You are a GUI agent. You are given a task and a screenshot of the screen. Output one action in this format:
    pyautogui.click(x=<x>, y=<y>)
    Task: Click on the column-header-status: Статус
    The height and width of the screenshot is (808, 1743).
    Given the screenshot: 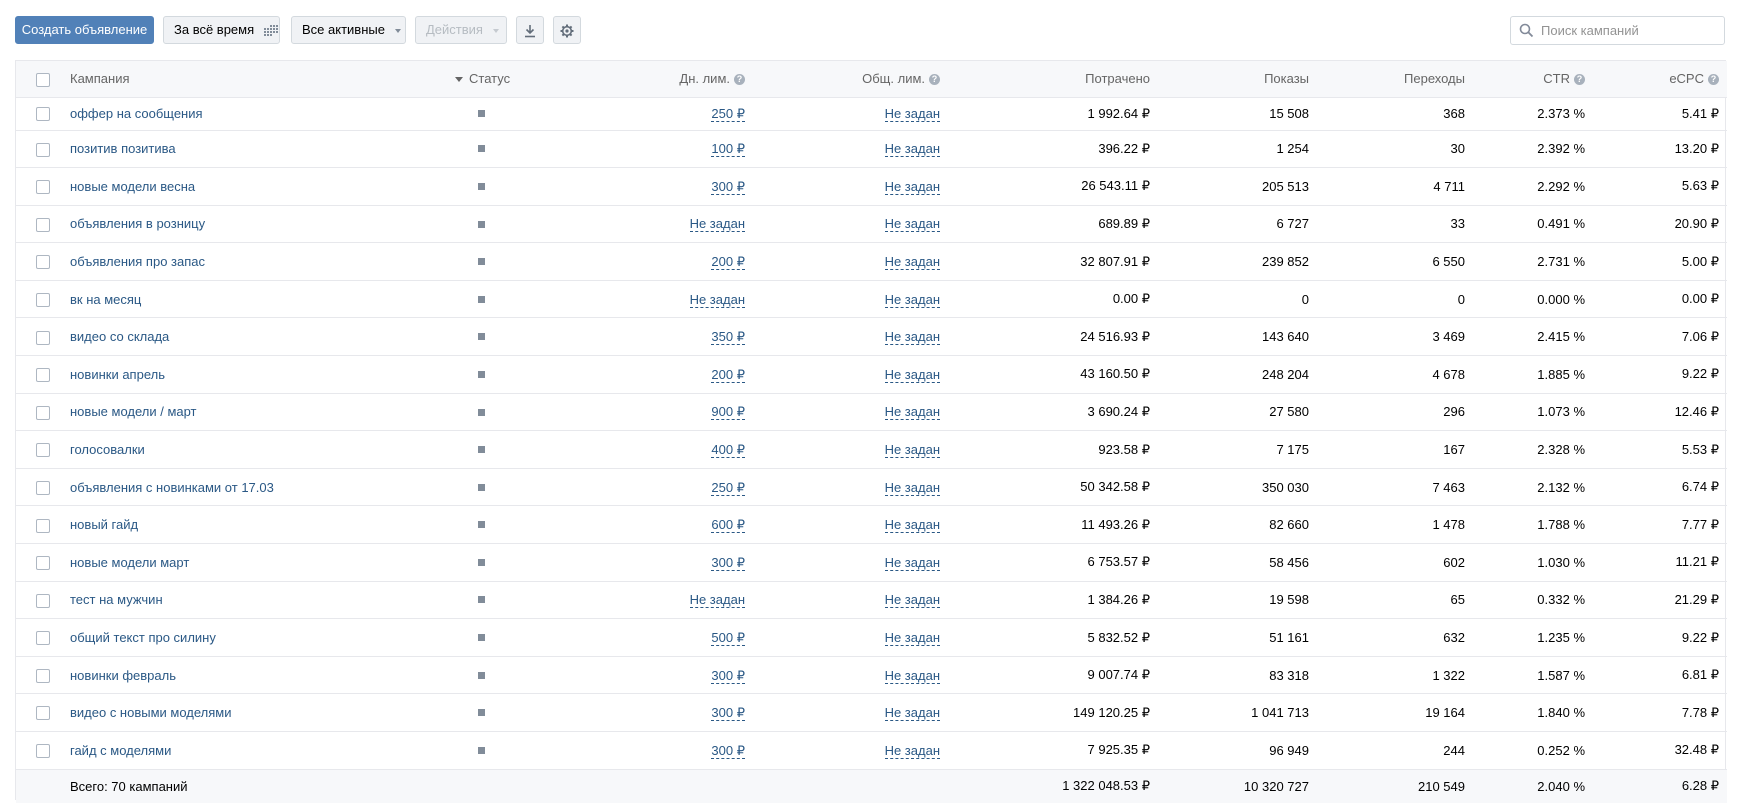 What is the action you would take?
    pyautogui.click(x=500, y=79)
    